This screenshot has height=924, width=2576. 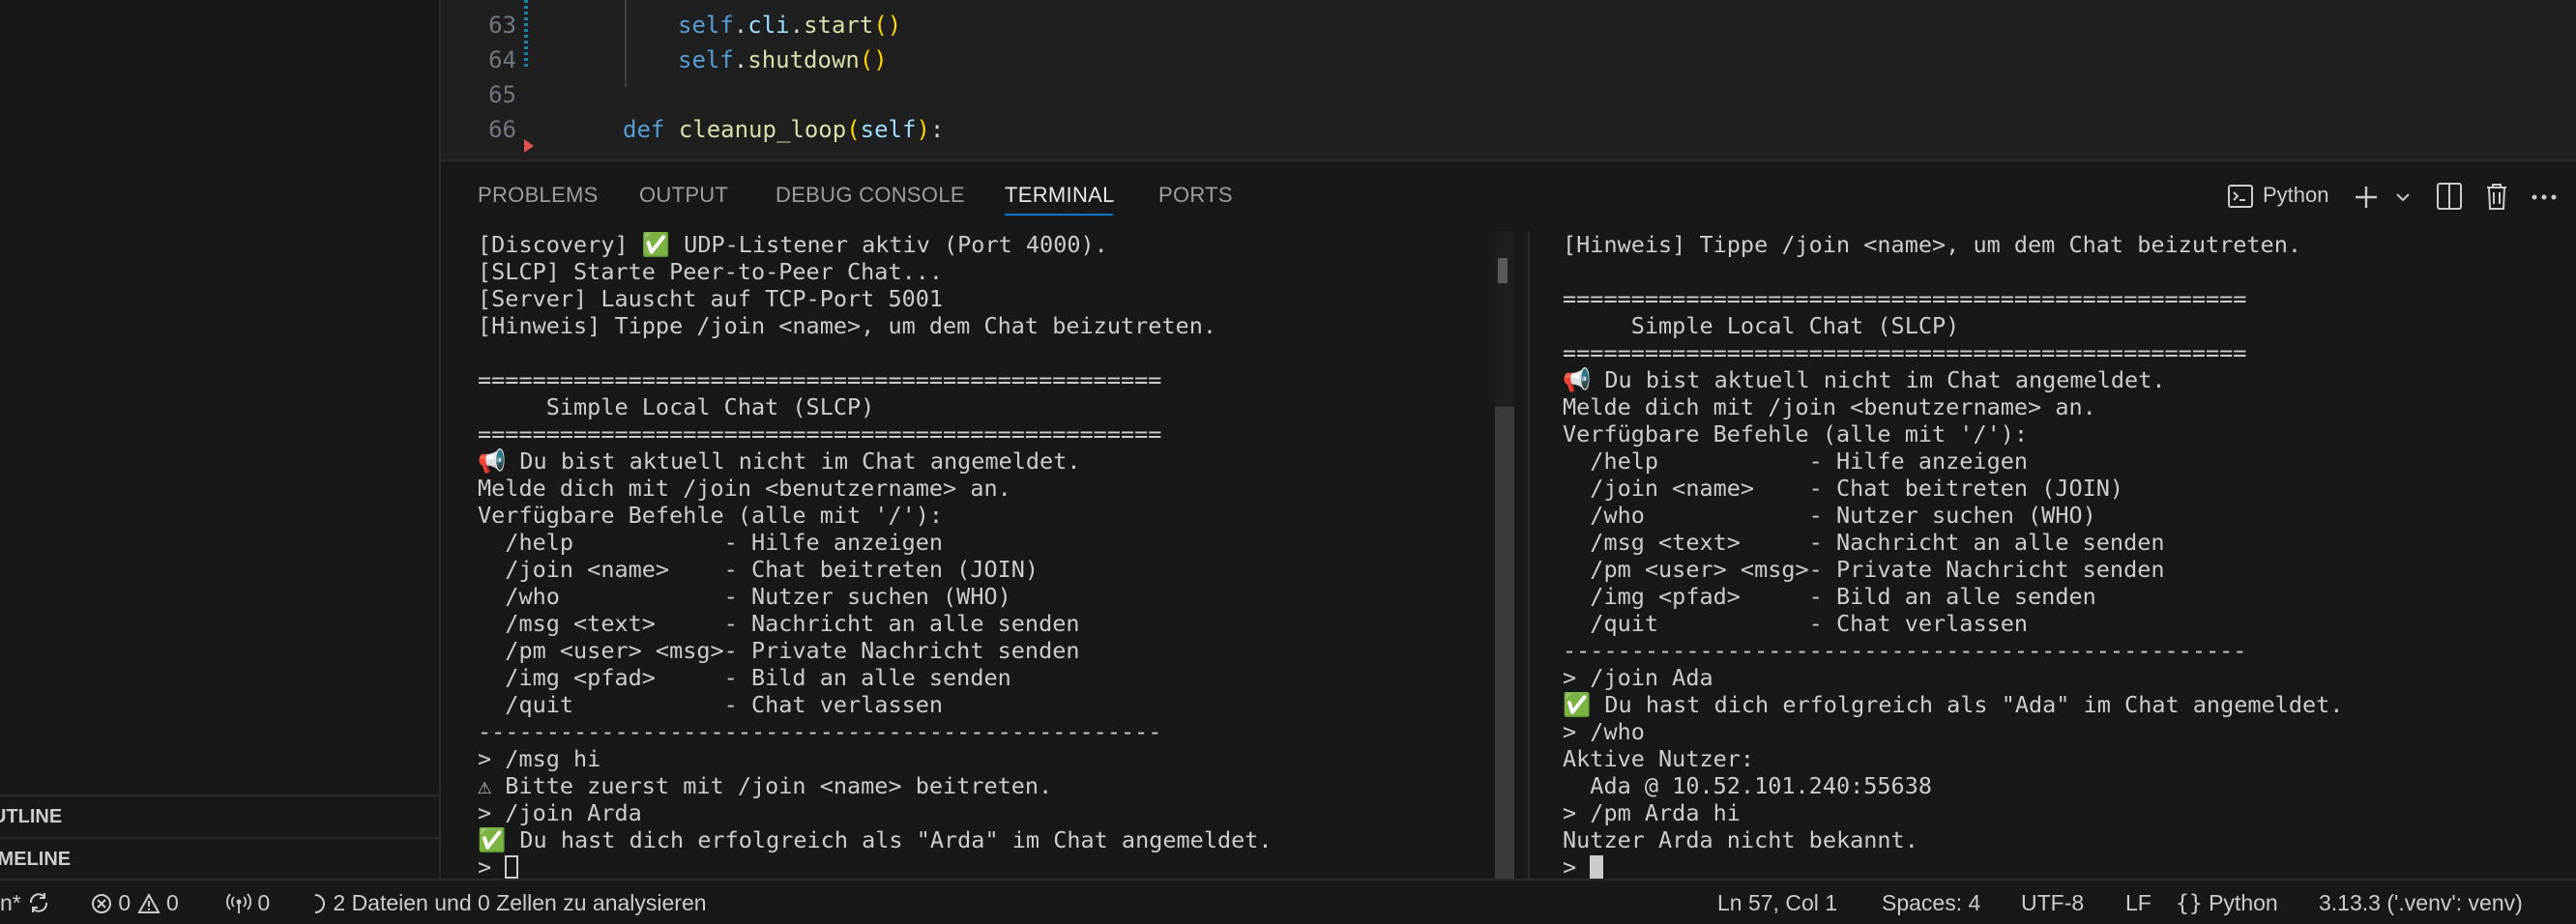 I want to click on code-text: self.cli.start(), so click(x=790, y=25).